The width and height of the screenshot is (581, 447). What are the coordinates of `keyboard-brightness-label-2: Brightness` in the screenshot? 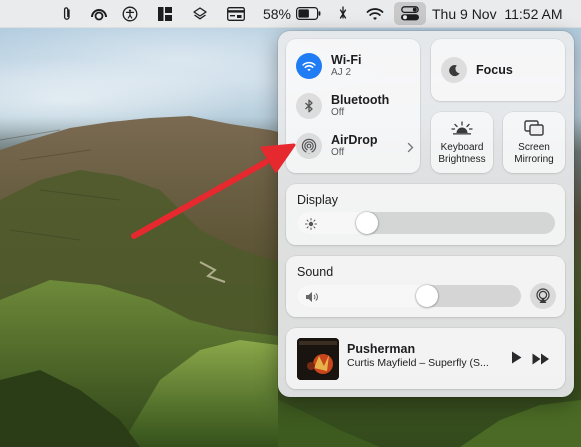 It's located at (462, 159).